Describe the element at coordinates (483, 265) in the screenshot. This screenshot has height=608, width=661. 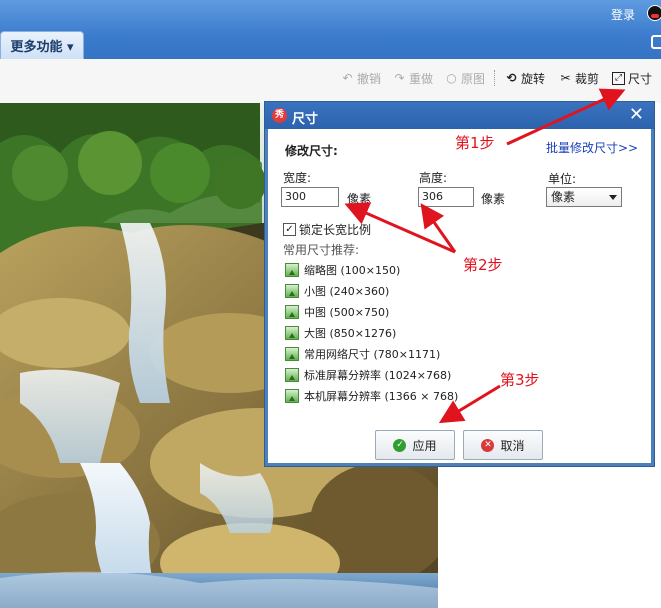
I see `step2-annotation: 第2步` at that location.